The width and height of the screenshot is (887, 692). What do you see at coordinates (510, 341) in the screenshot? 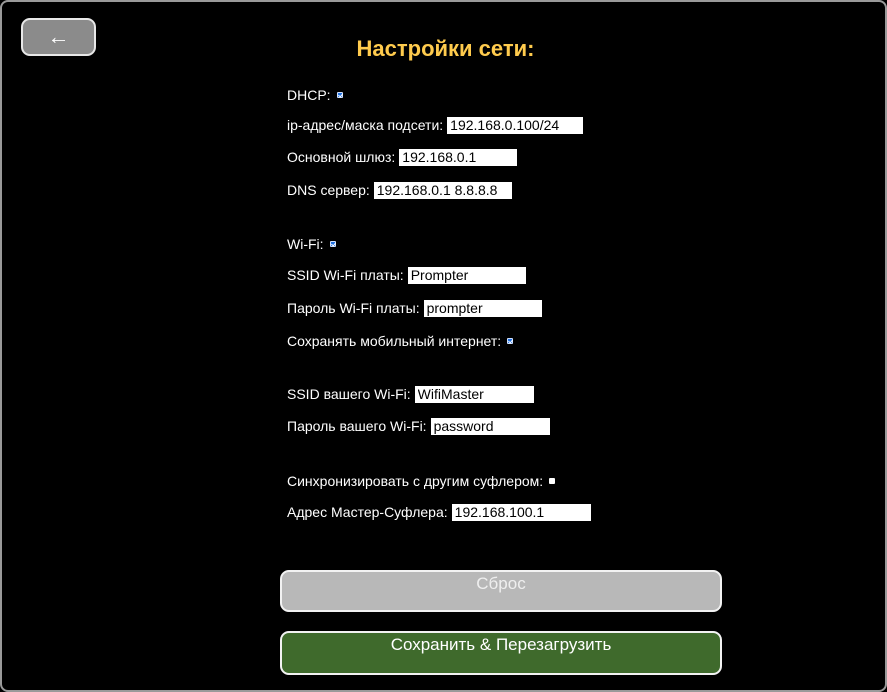
I see `keep-mobile-checkbox` at bounding box center [510, 341].